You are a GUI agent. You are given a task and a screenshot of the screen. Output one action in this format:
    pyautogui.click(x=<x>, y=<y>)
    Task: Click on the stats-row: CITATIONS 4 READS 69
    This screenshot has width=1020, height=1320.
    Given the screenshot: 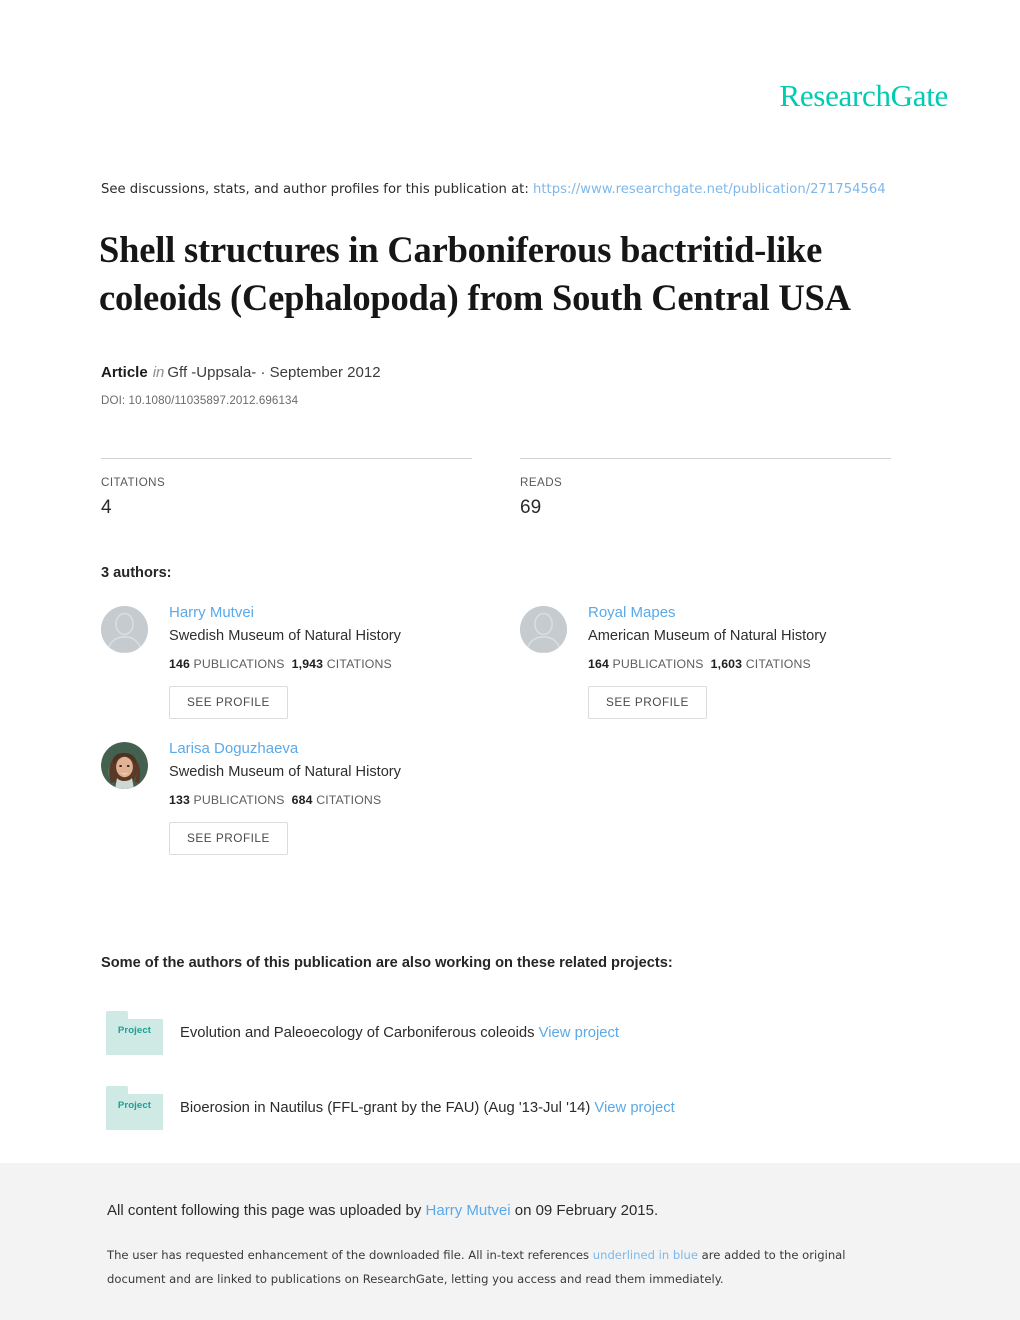 What is the action you would take?
    pyautogui.click(x=496, y=488)
    